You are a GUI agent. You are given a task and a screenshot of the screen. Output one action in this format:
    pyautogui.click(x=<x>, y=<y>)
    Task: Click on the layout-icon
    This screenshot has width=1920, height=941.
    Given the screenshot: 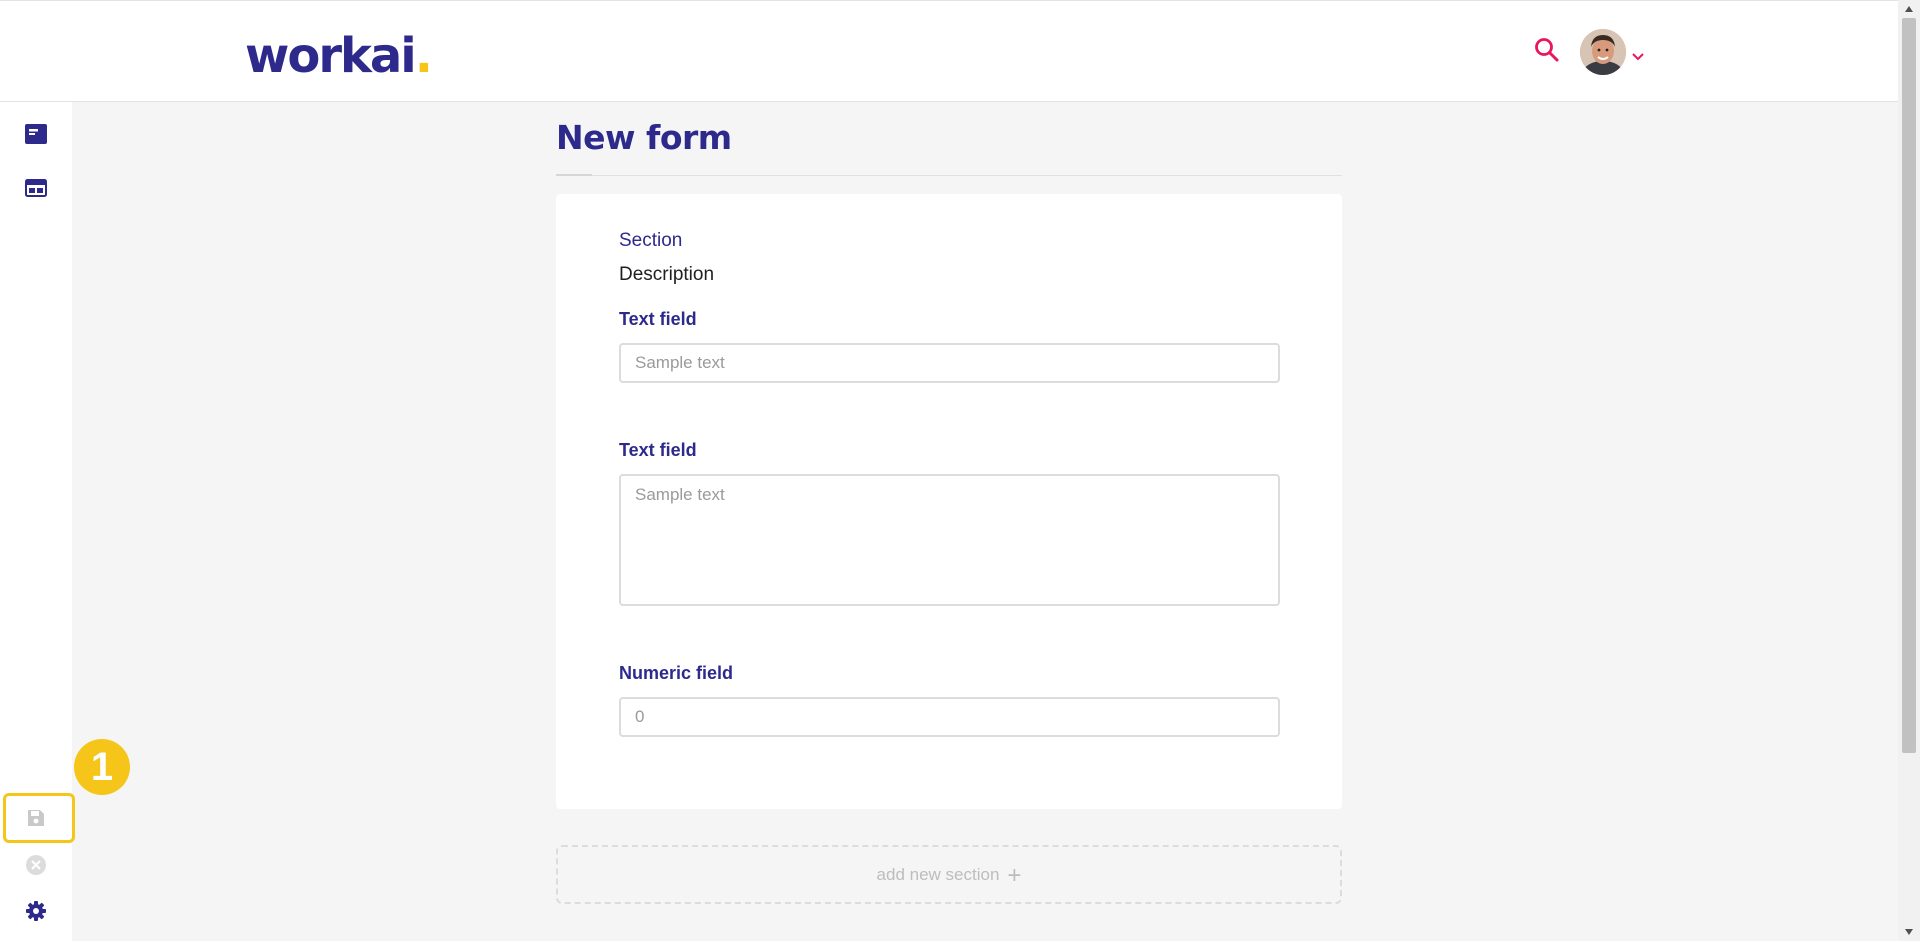 What is the action you would take?
    pyautogui.click(x=36, y=188)
    